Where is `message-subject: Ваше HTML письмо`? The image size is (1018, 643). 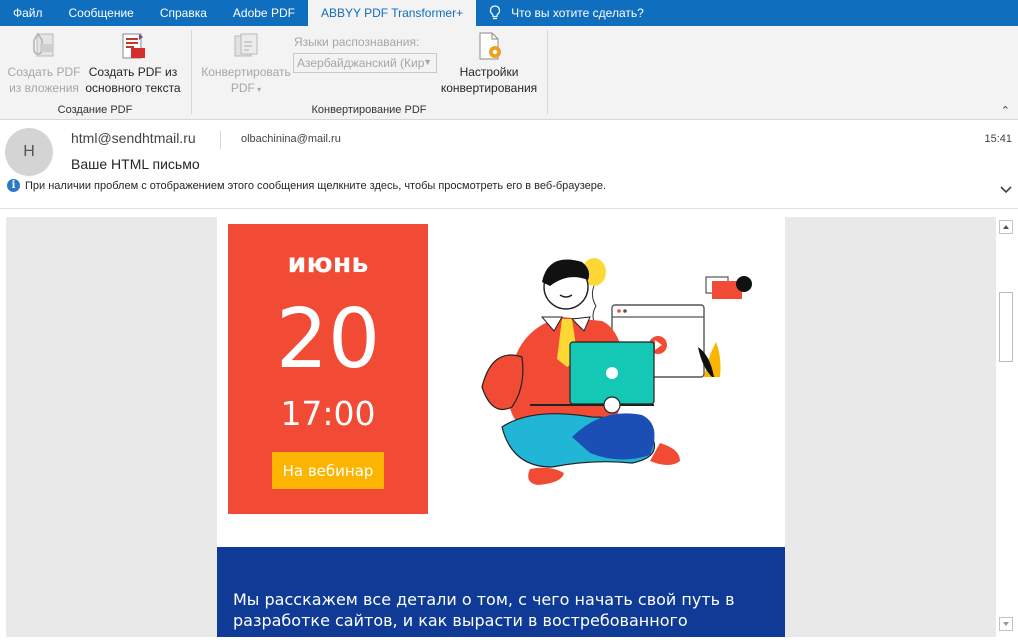
message-subject: Ваше HTML письмо is located at coordinates (135, 164).